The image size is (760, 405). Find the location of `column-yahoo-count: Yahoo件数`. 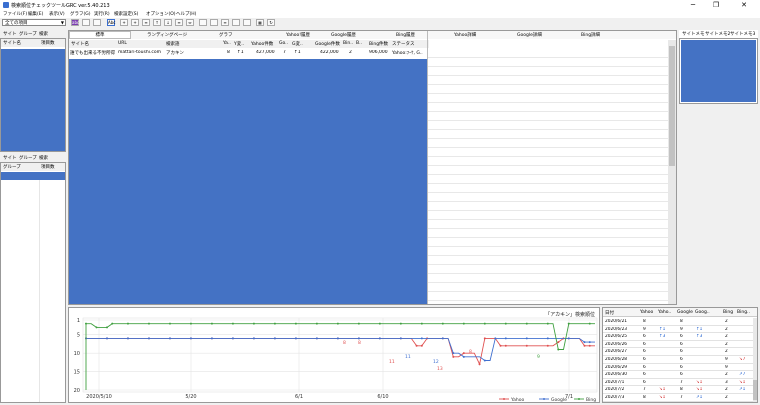

column-yahoo-count: Yahoo件数 is located at coordinates (262, 44).